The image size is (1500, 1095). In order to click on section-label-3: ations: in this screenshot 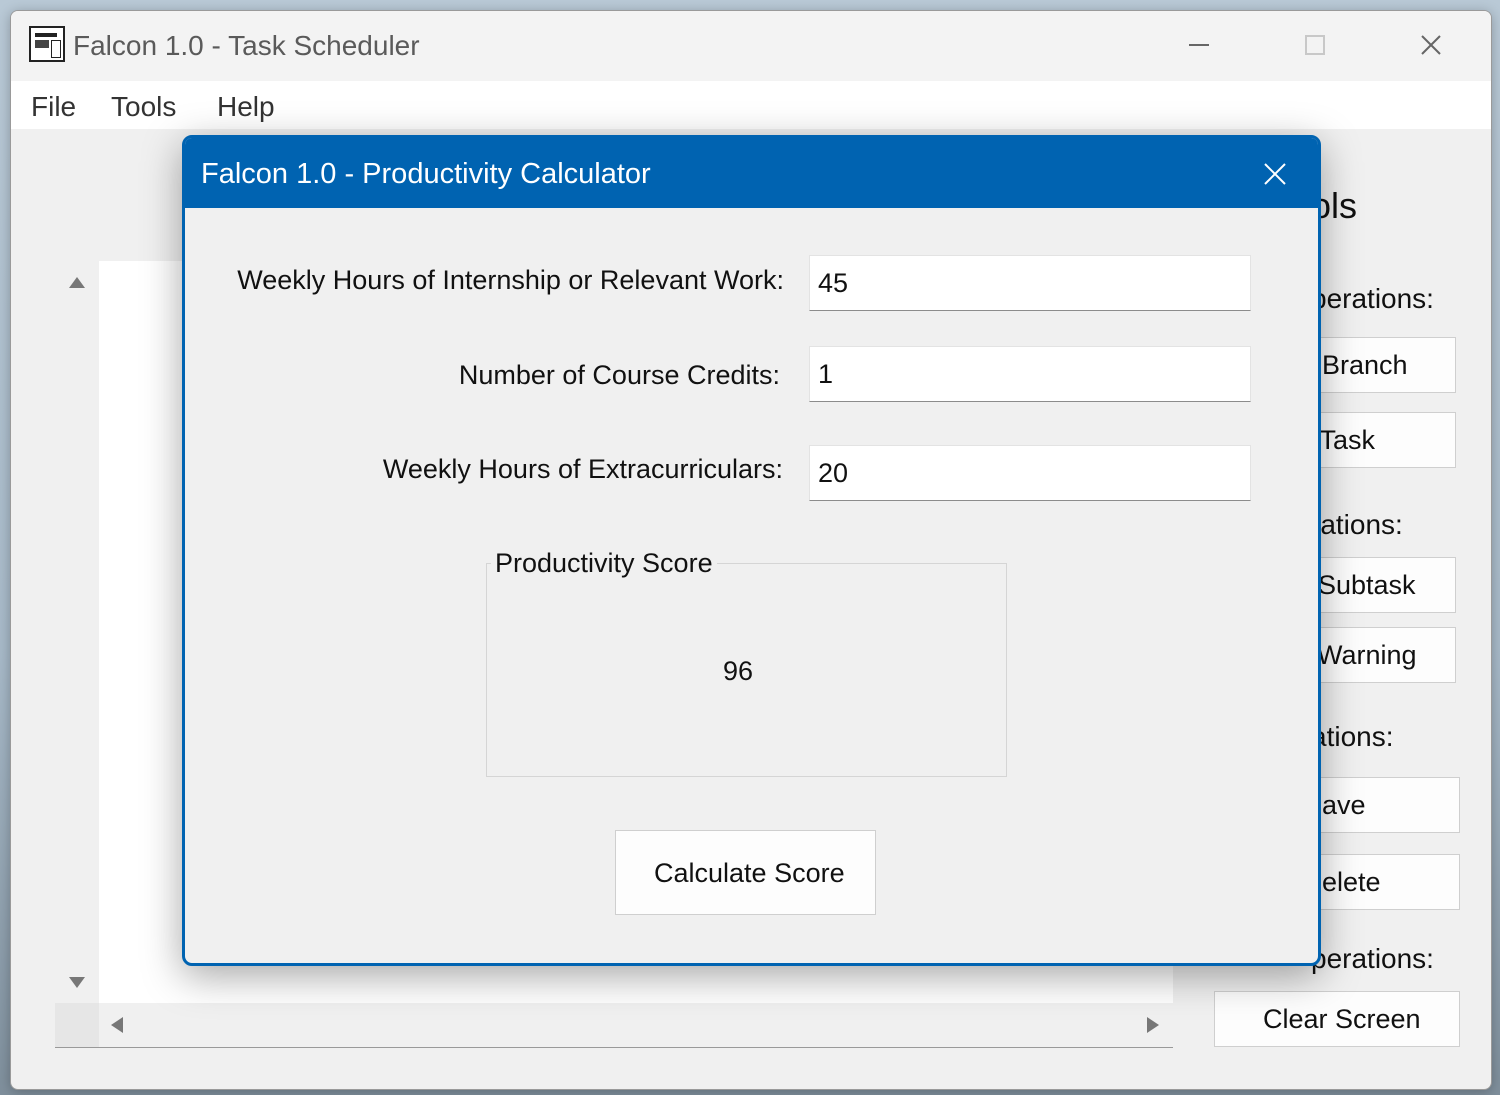, I will do `click(1352, 736)`.